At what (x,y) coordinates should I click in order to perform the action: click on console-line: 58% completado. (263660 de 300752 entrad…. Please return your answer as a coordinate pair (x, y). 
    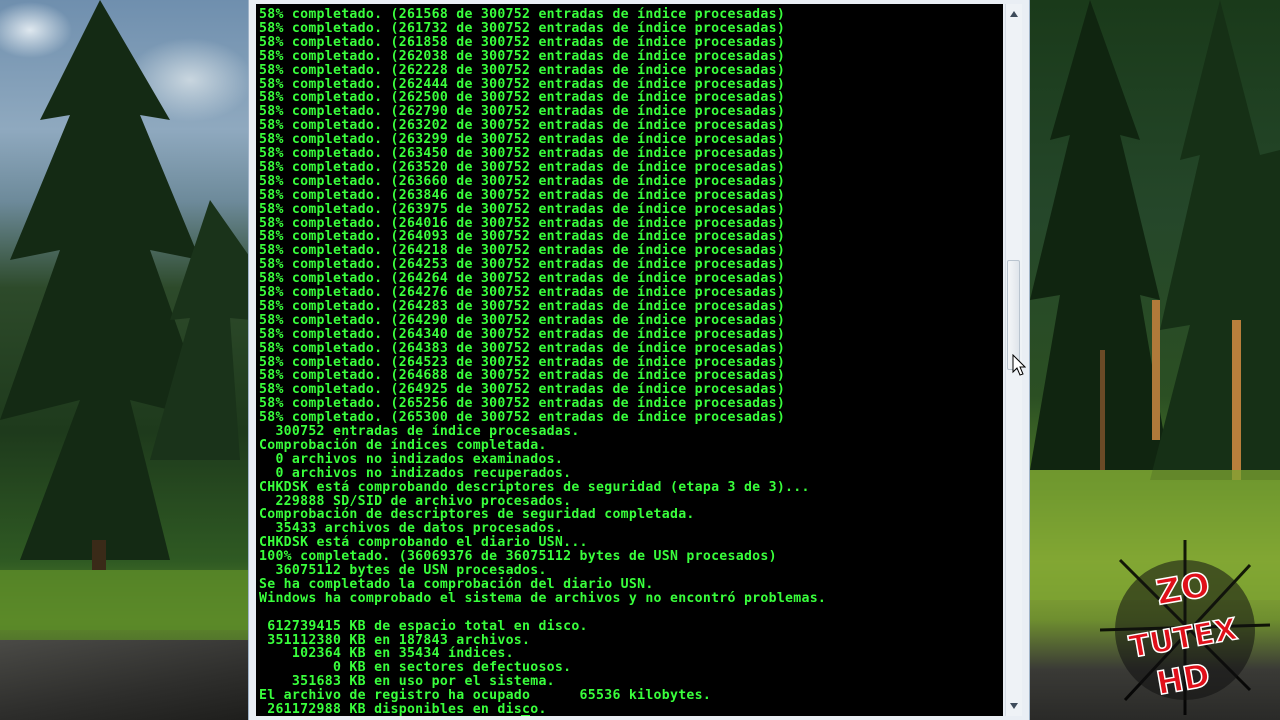
    Looking at the image, I should click on (522, 181).